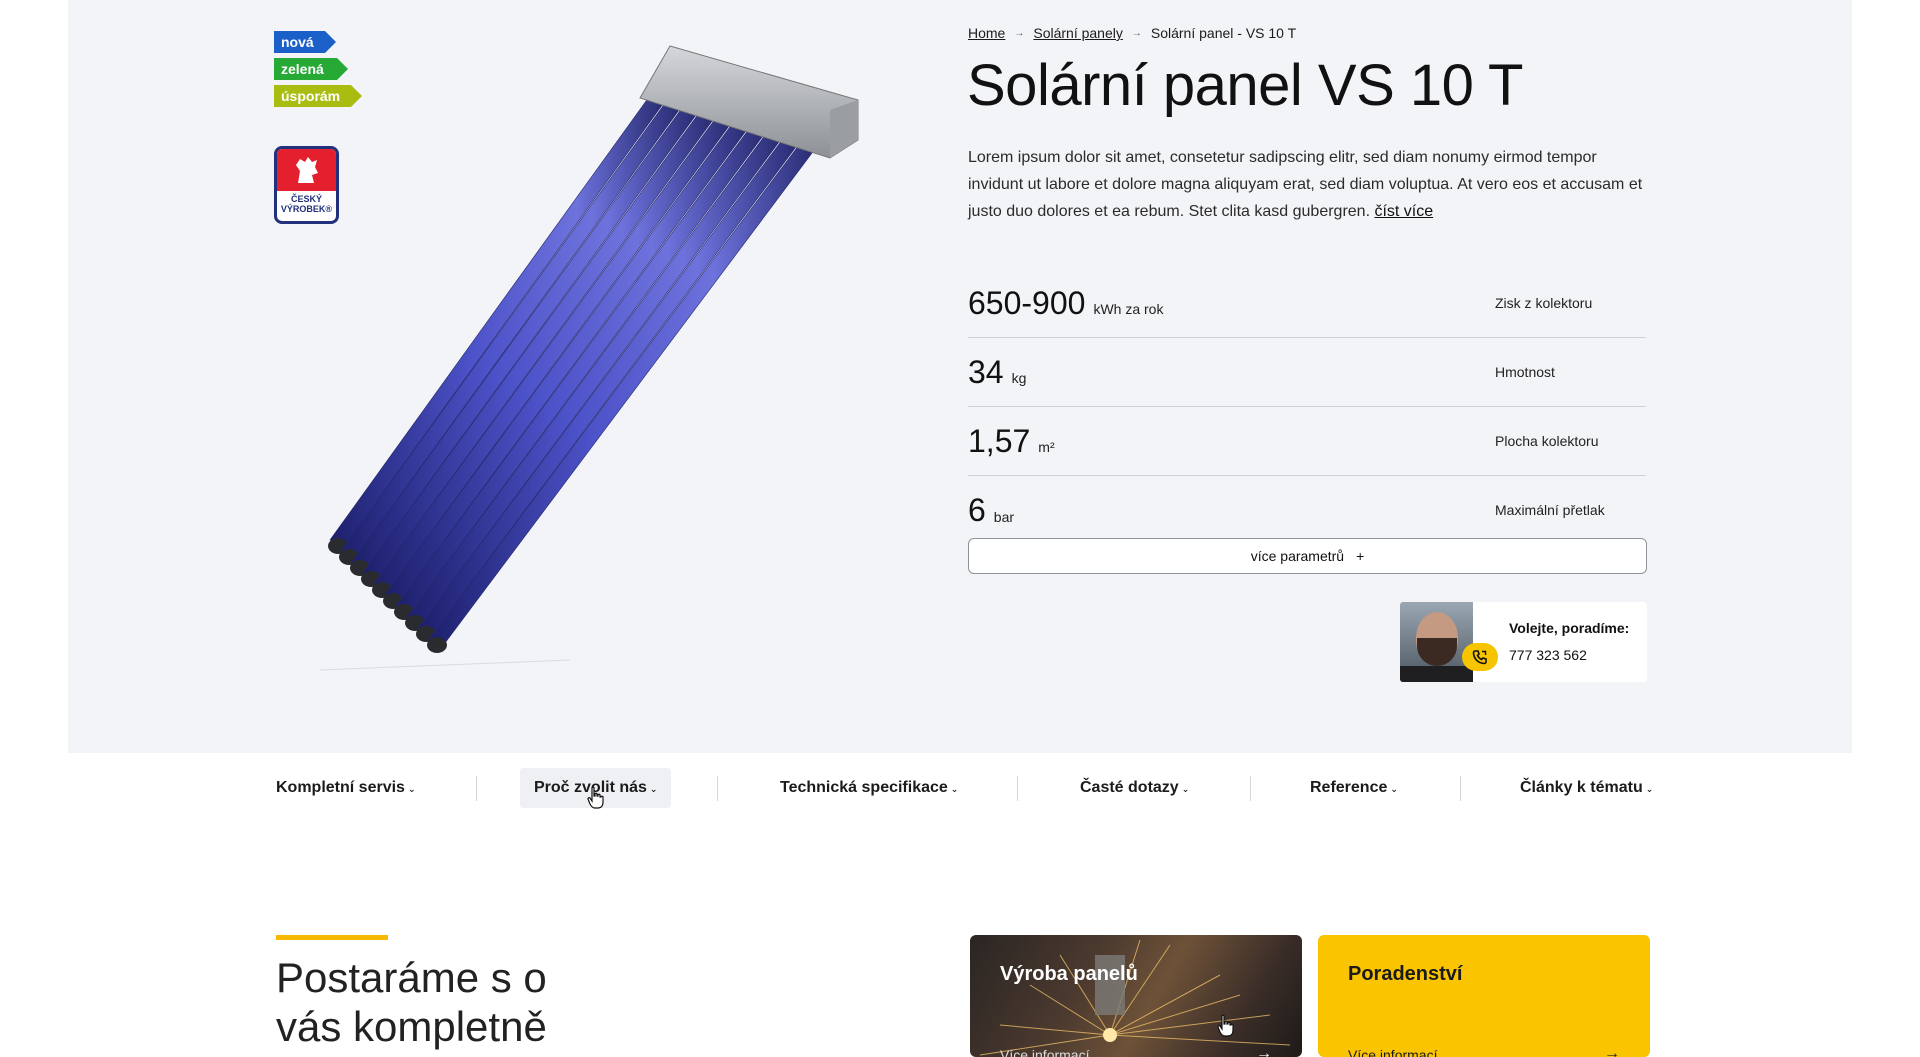  I want to click on tab-kompletni-servis: Kompletní servis ⌄, so click(345, 788).